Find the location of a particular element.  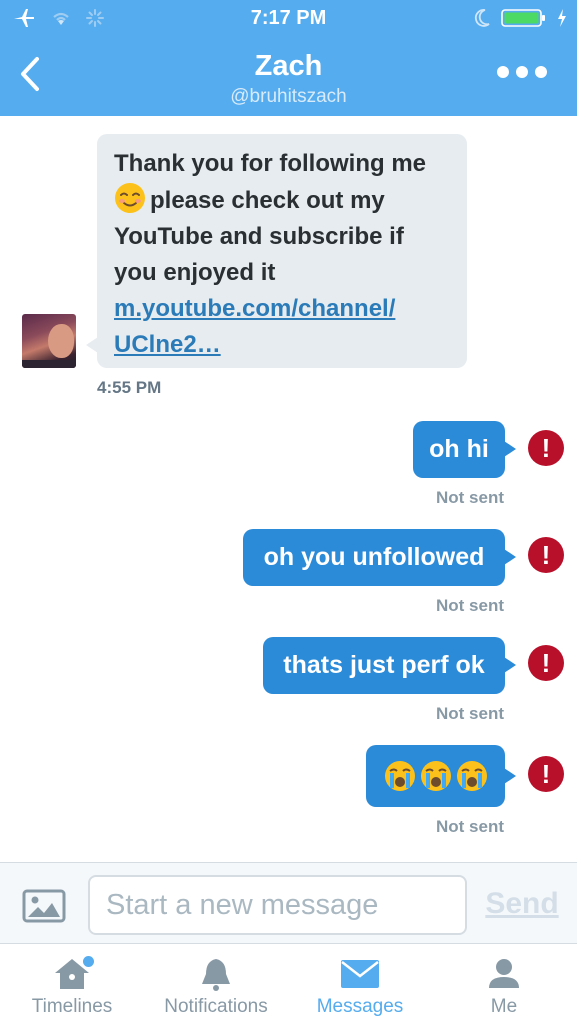

message-text: you enjoyed it is located at coordinates (195, 272).